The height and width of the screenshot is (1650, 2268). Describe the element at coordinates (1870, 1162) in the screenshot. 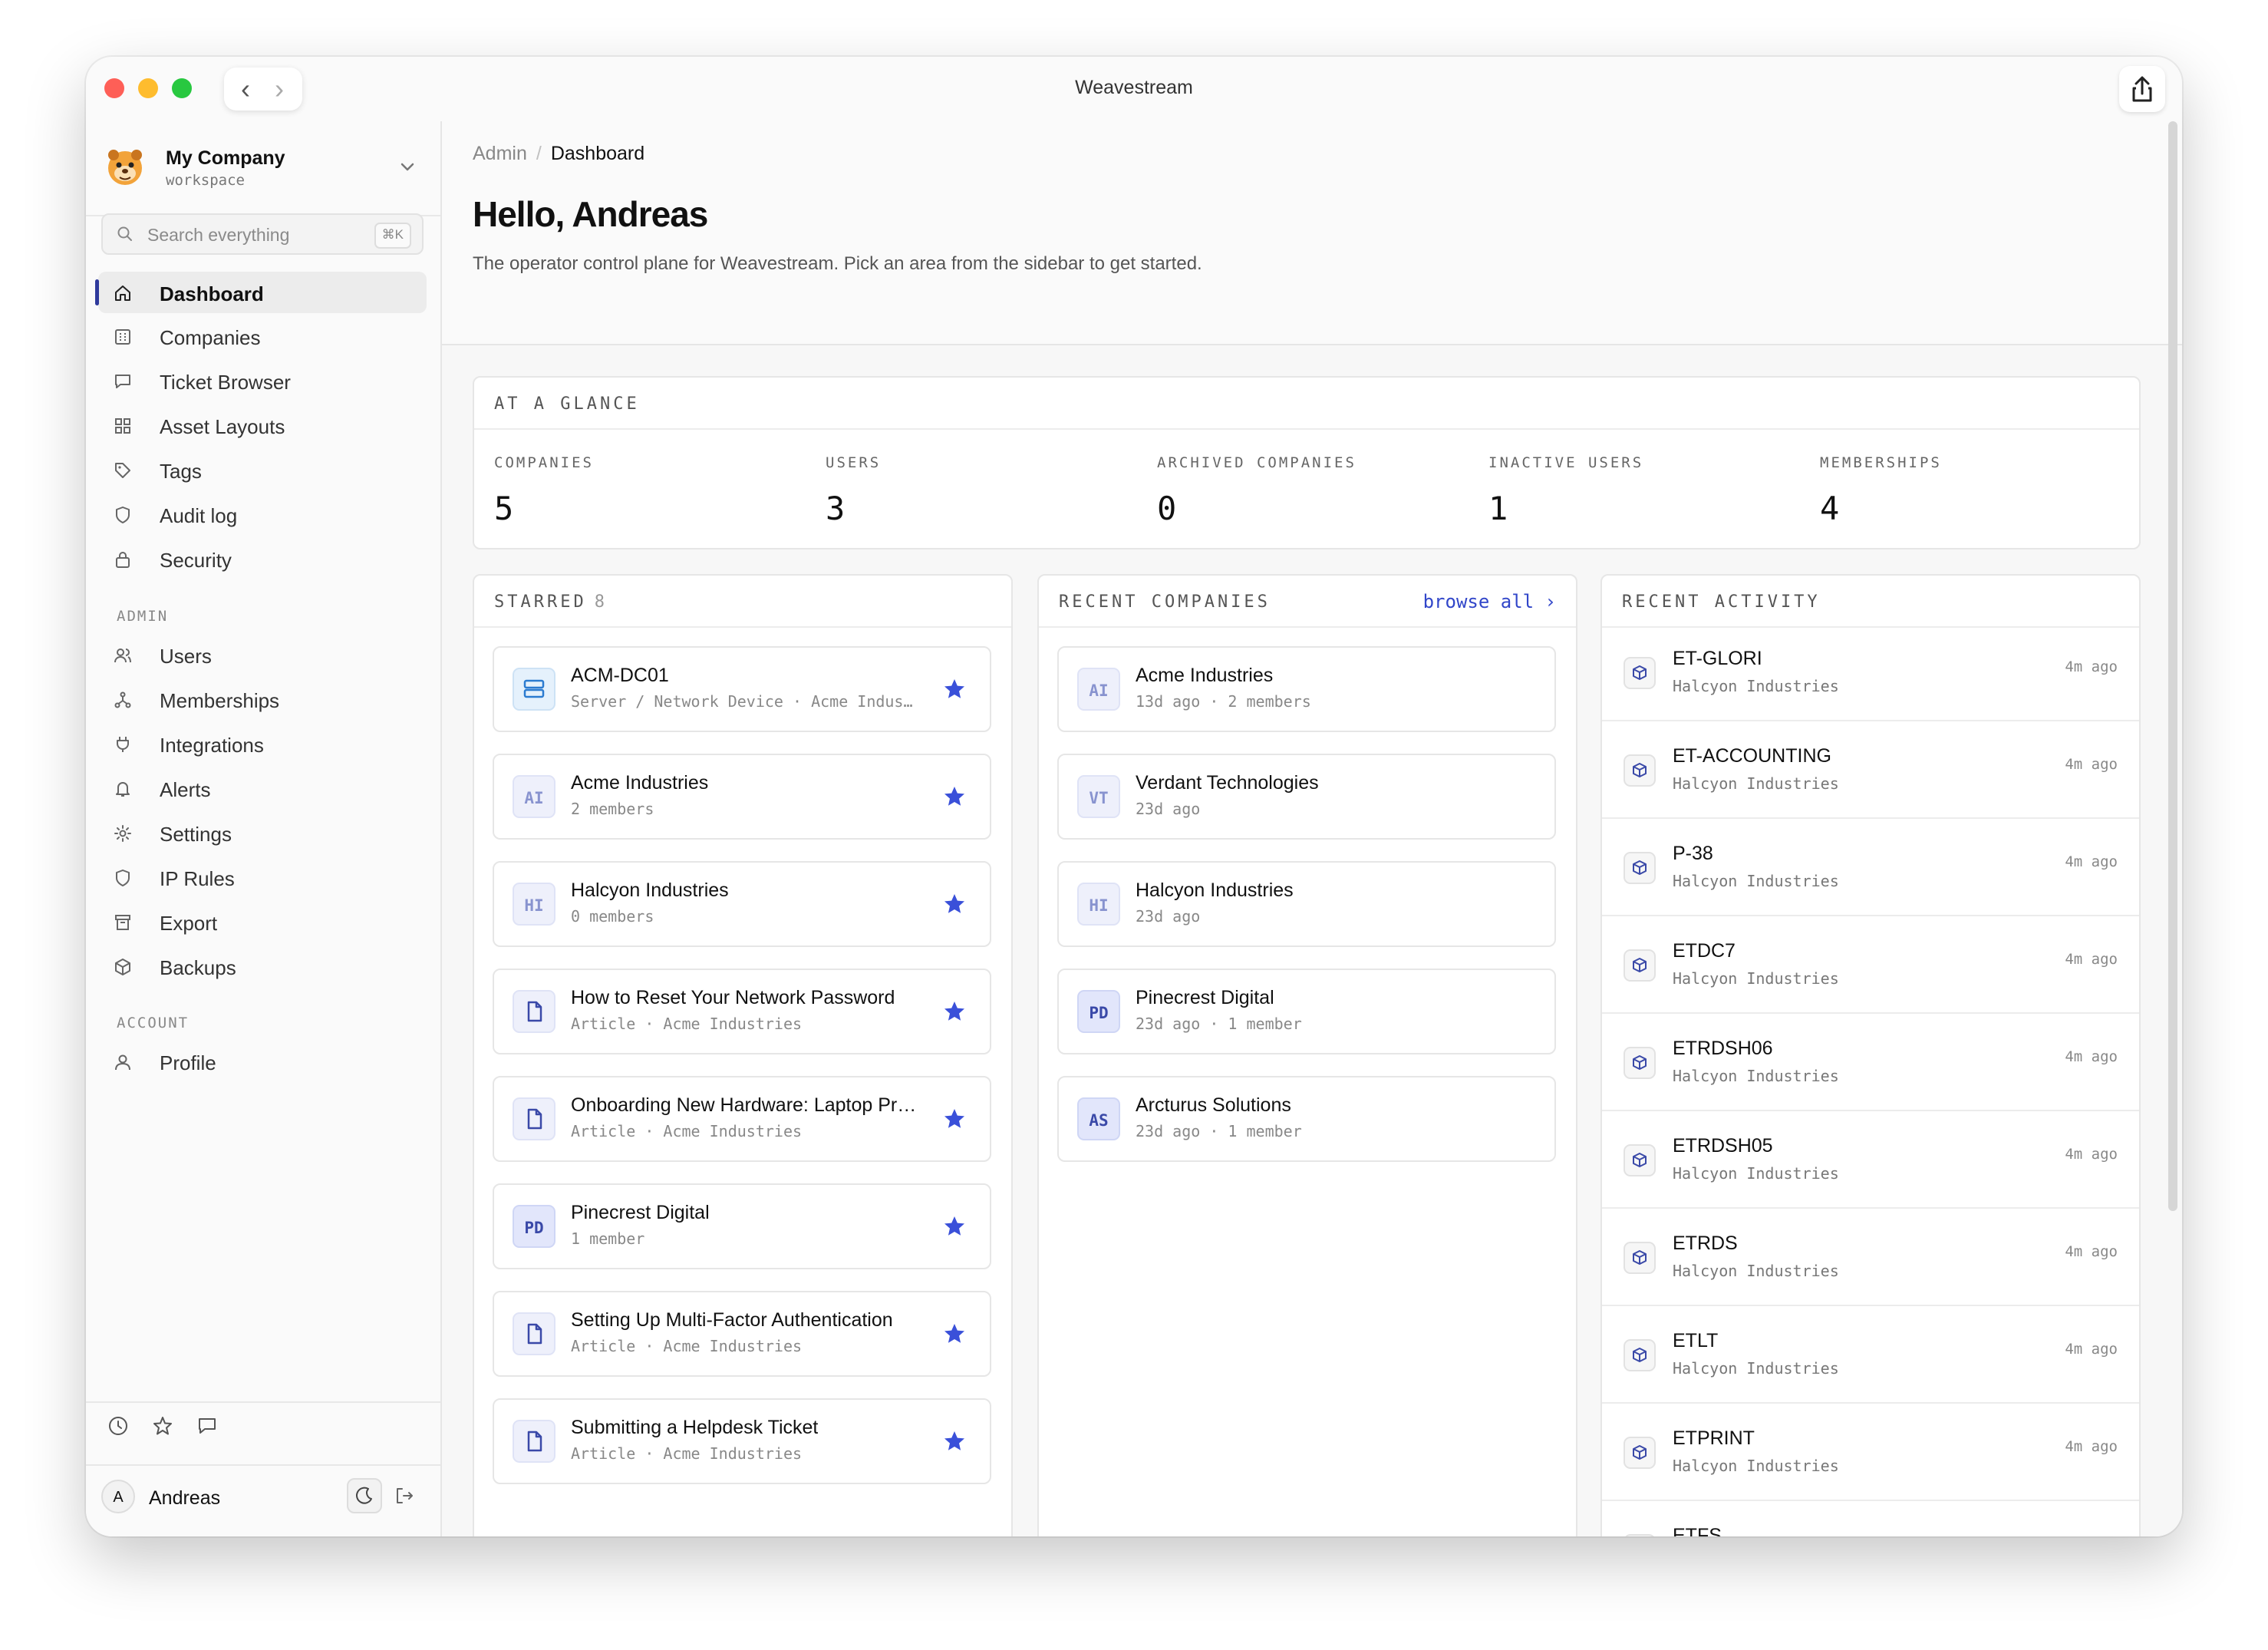

I see `activity-row: ETRDSH05 Halcyon Industries 4m ago` at that location.